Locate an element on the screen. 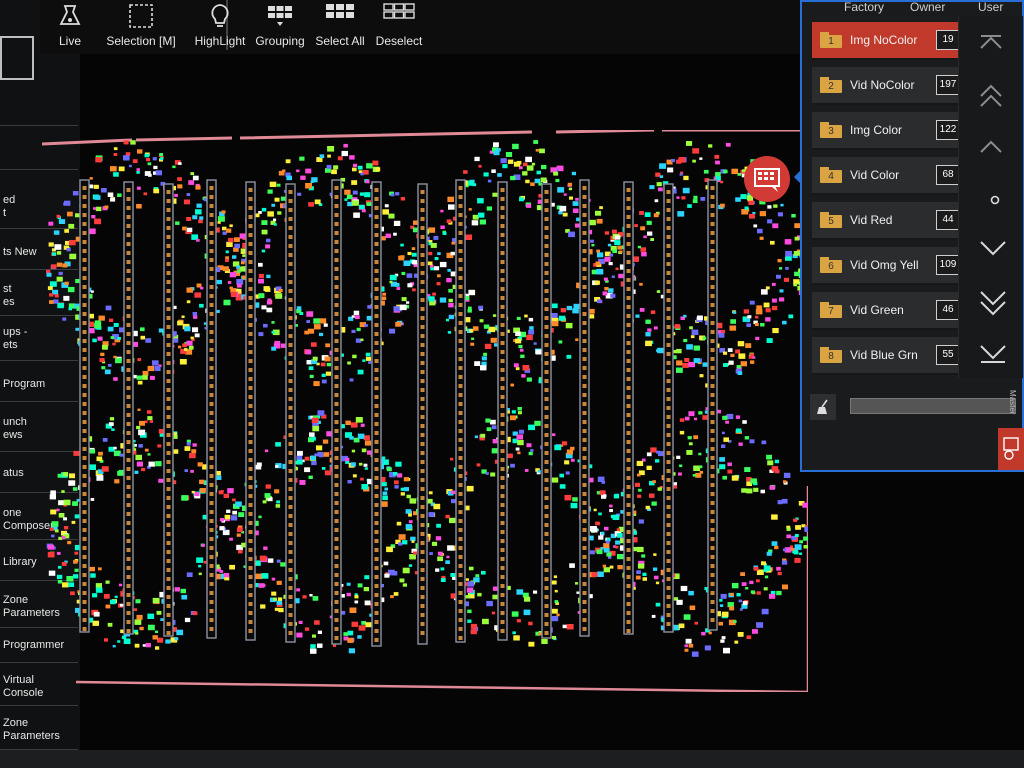 The image size is (1024, 768). sidebar-item-12: Zone Parameters is located at coordinates (39, 730).